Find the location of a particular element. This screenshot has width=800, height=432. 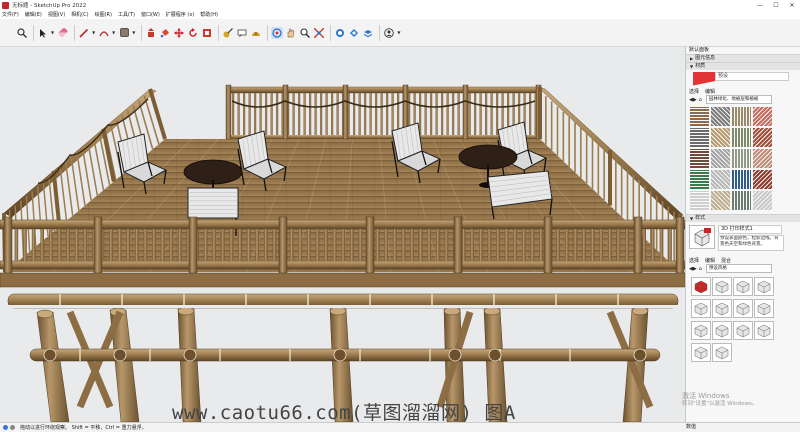

menu-draw: 绘图(R) is located at coordinates (103, 14).